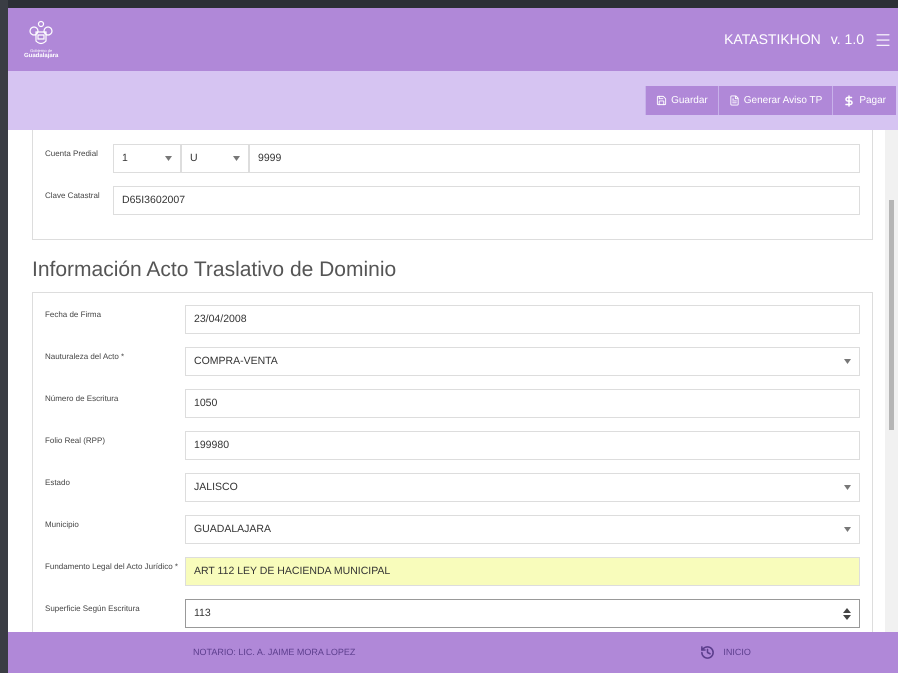 The height and width of the screenshot is (673, 898). What do you see at coordinates (522, 571) in the screenshot?
I see `input-field: ART 112 LEY DE HACIENDA MUNICIPAL` at bounding box center [522, 571].